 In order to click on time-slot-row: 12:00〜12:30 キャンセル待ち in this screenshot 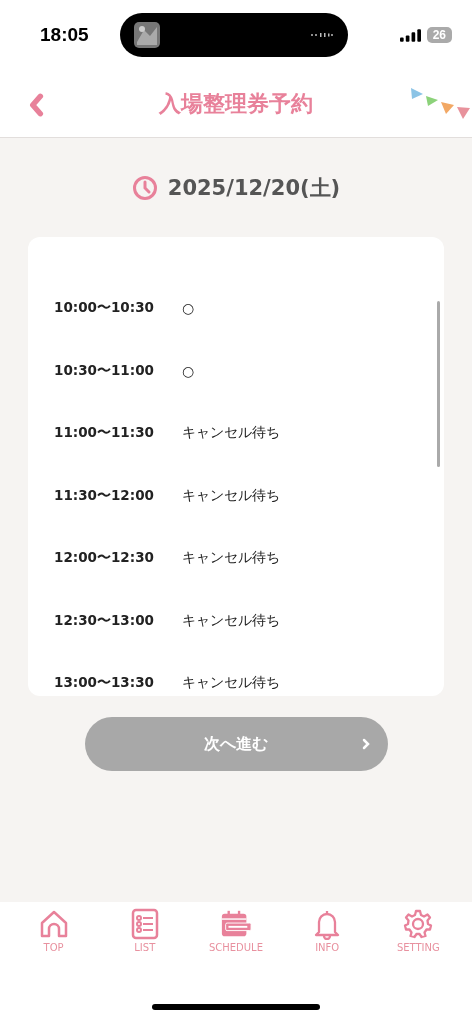, I will do `click(236, 558)`.